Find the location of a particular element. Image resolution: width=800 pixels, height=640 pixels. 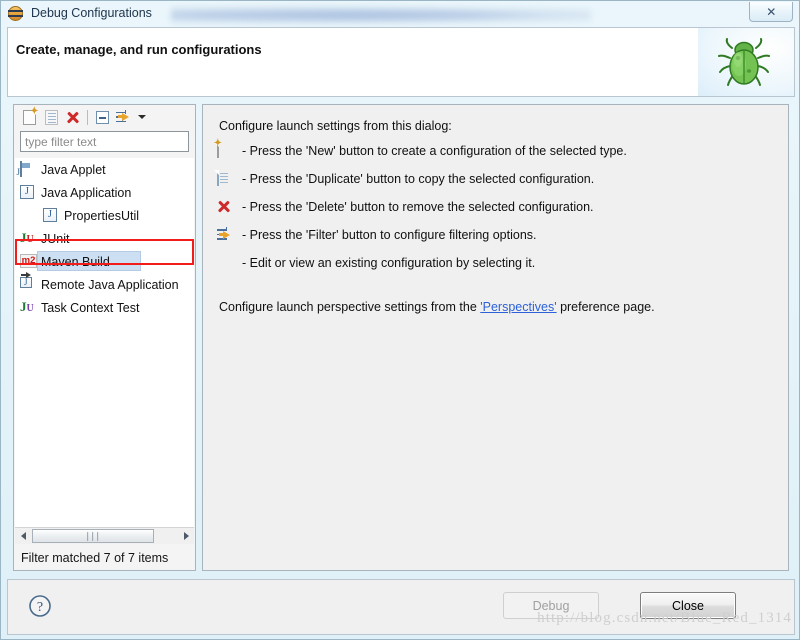

tree-item-label: PropertiesUtil is located at coordinates (102, 215).